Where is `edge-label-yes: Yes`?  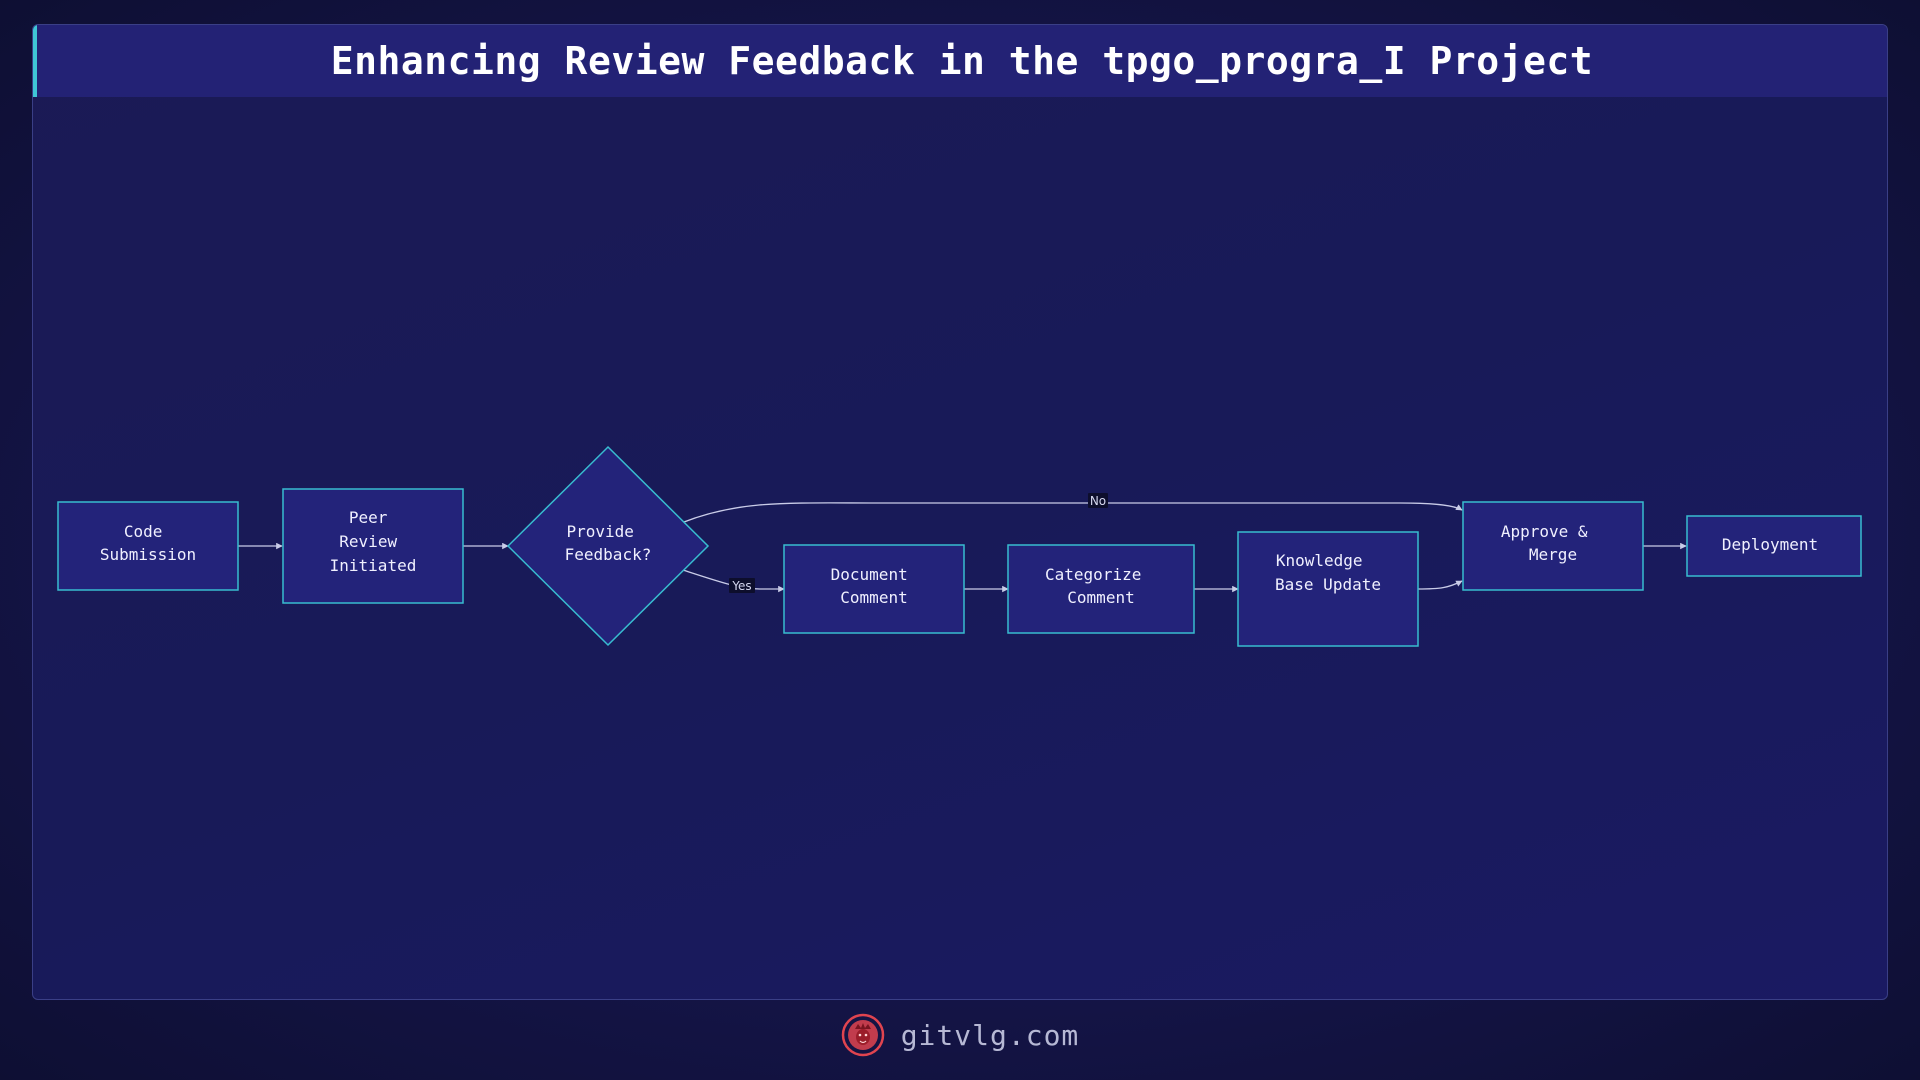
edge-label-yes: Yes is located at coordinates (742, 585).